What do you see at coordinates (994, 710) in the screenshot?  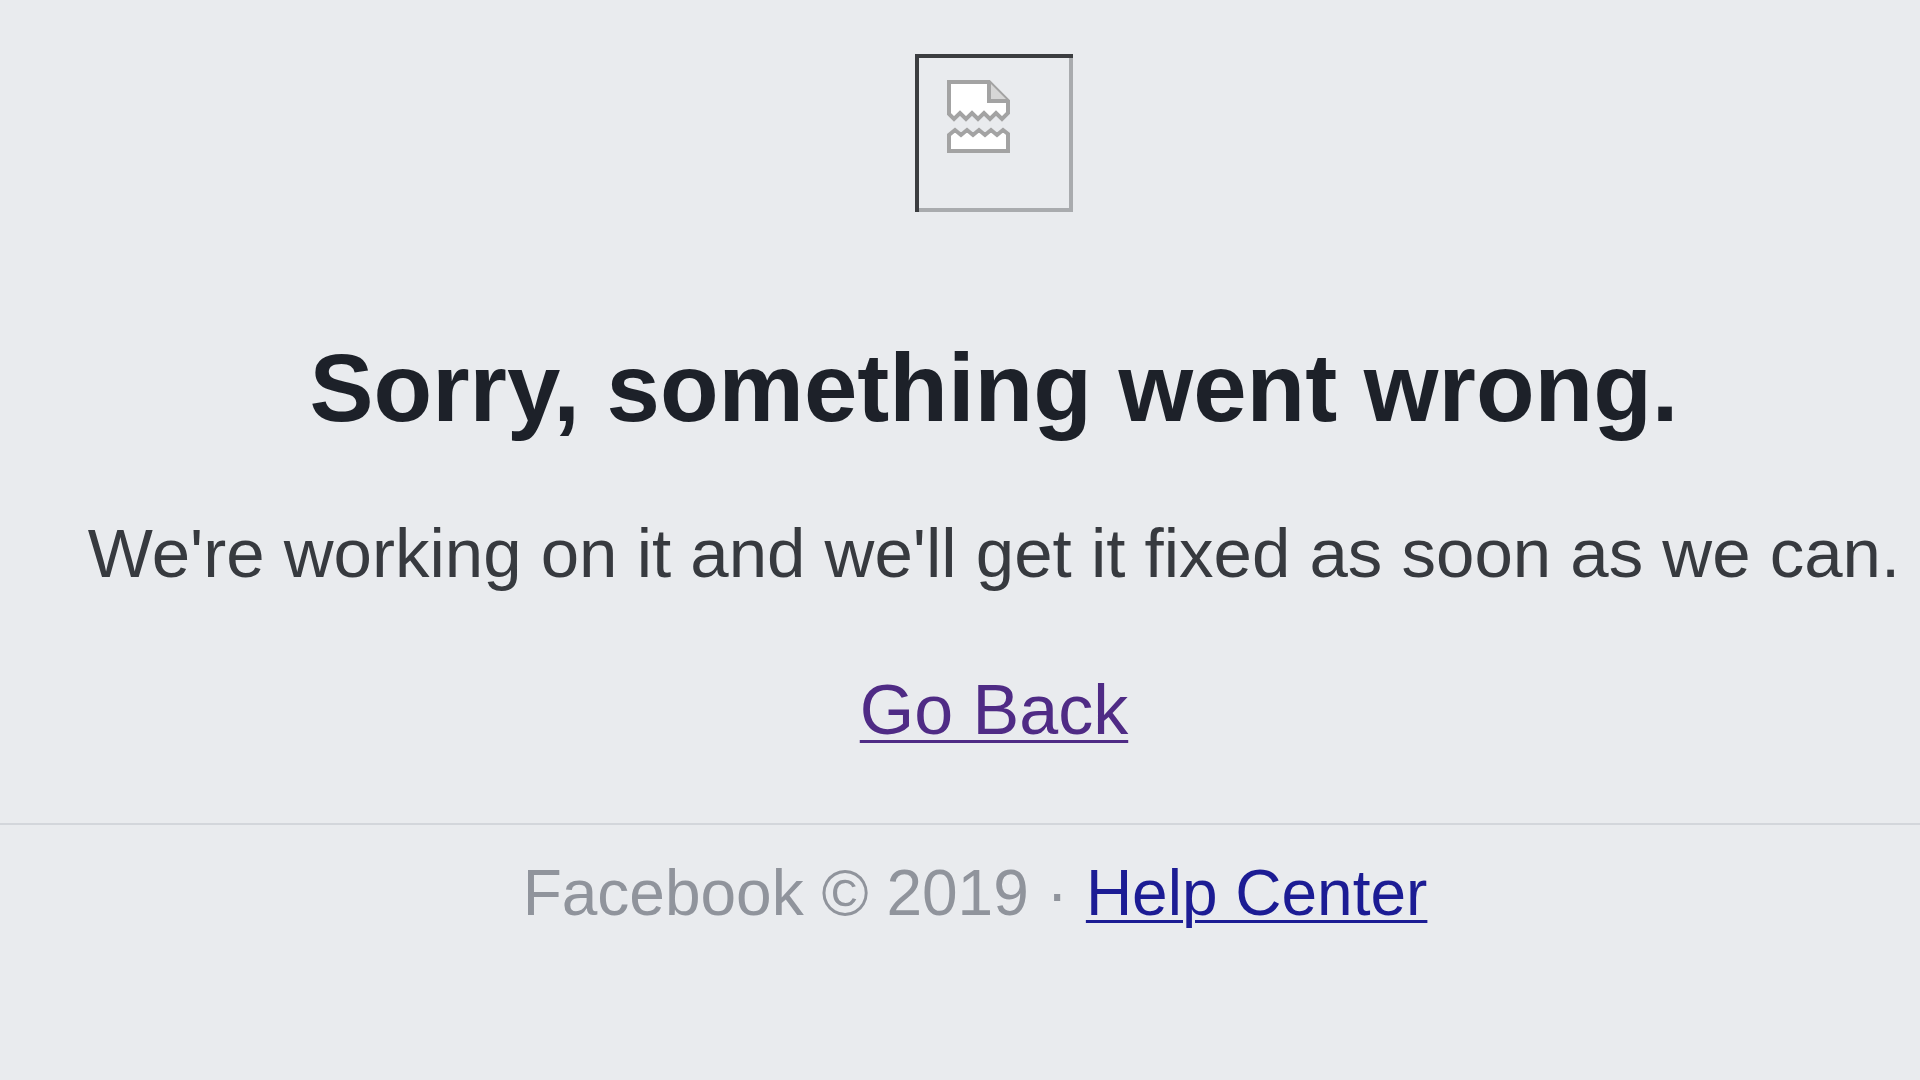 I see `go-back-link: Go Back` at bounding box center [994, 710].